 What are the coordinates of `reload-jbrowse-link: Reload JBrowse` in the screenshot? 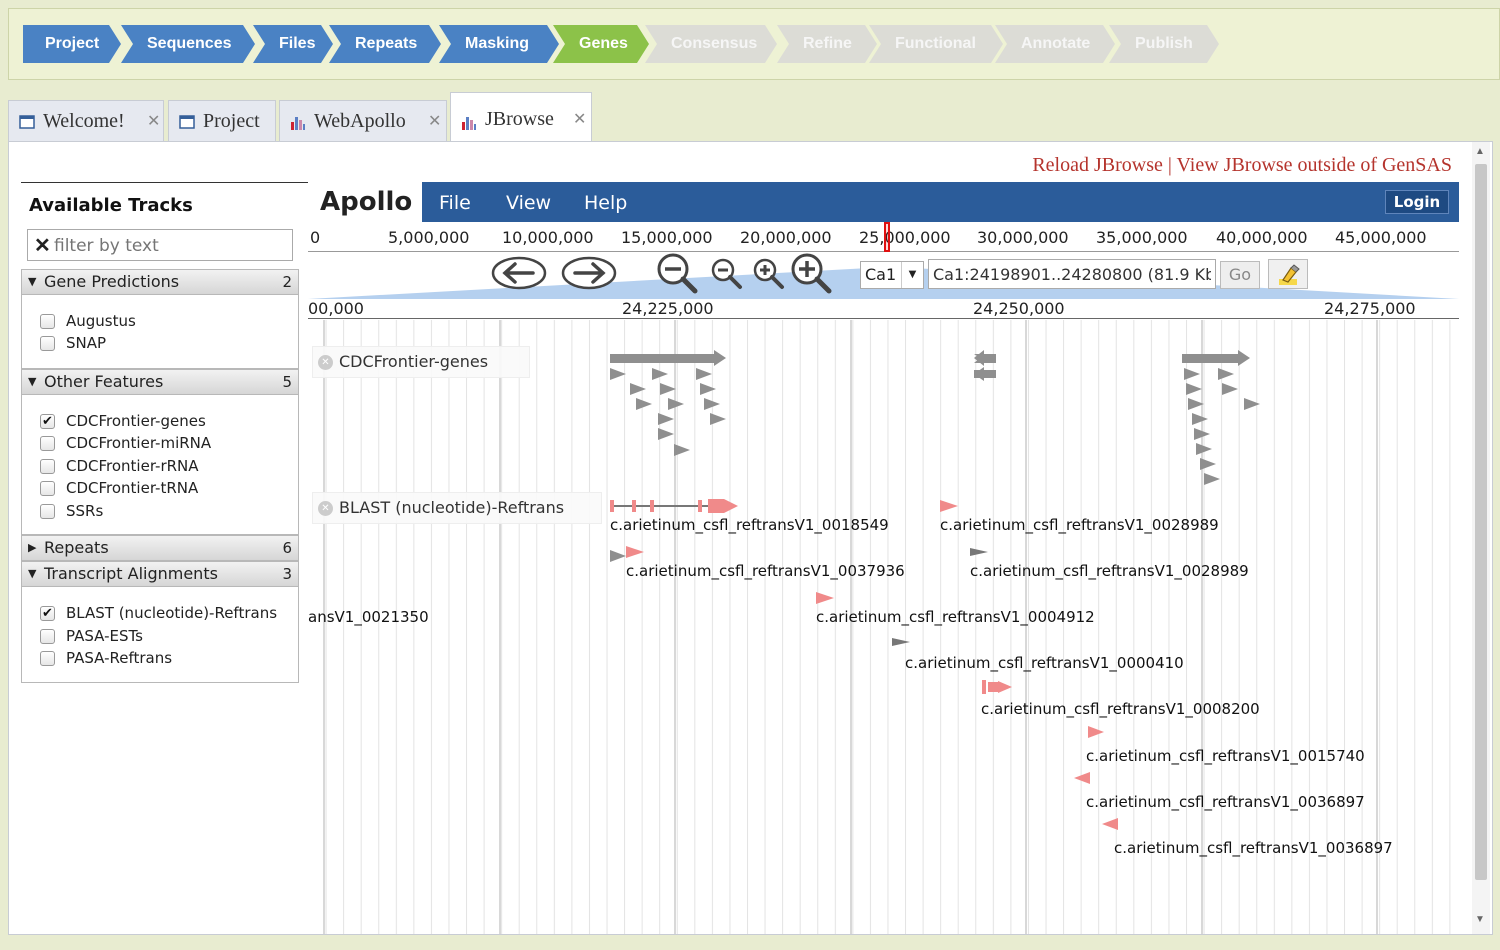 It's located at (1097, 165).